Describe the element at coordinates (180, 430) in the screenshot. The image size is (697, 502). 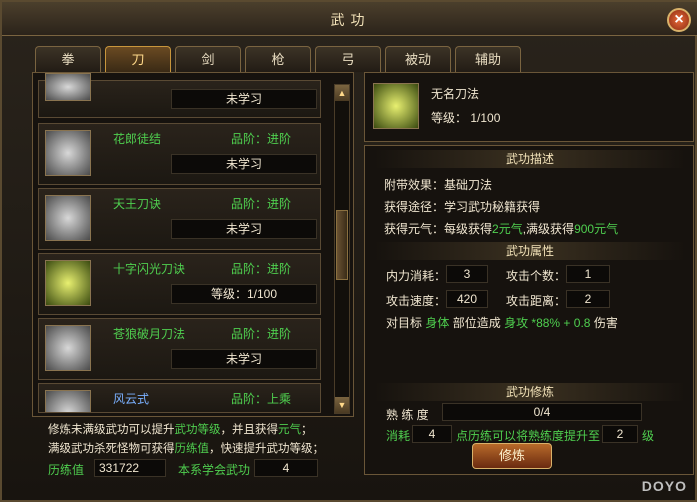
I see `tip-line-1: 修炼未满级武功可以提升武功等级，并且获得元气；` at that location.